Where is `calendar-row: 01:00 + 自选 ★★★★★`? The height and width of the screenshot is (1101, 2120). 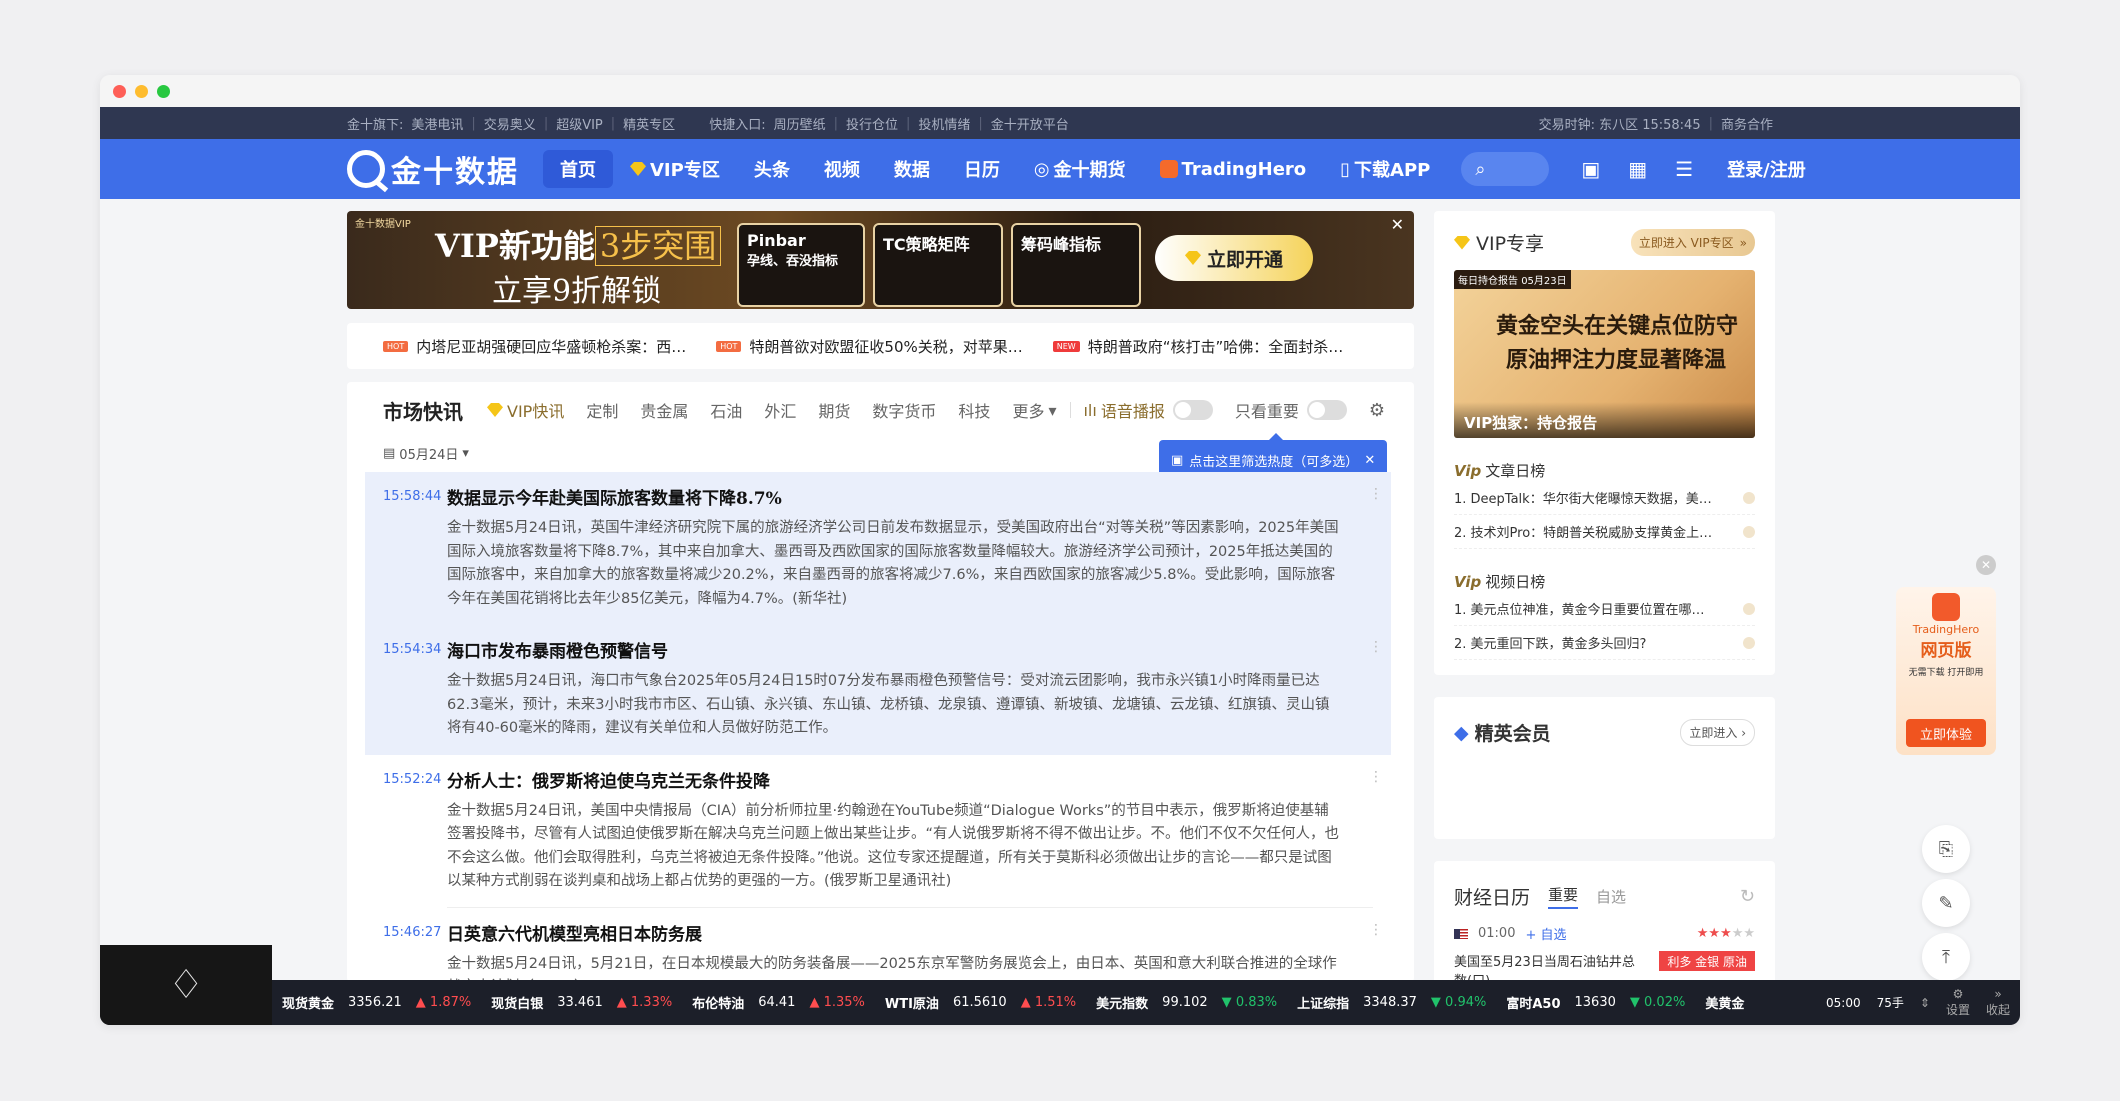 calendar-row: 01:00 + 自选 ★★★★★ is located at coordinates (1604, 933).